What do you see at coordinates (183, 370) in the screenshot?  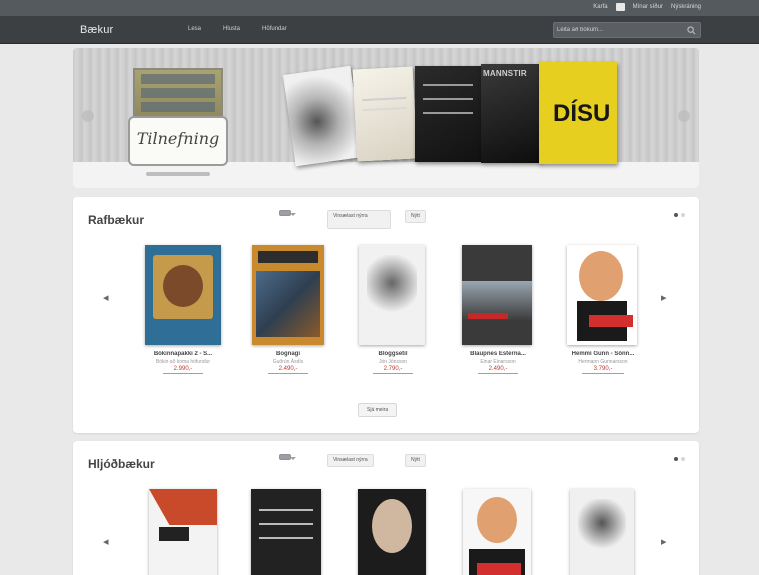 I see `book-price: 2.990,-` at bounding box center [183, 370].